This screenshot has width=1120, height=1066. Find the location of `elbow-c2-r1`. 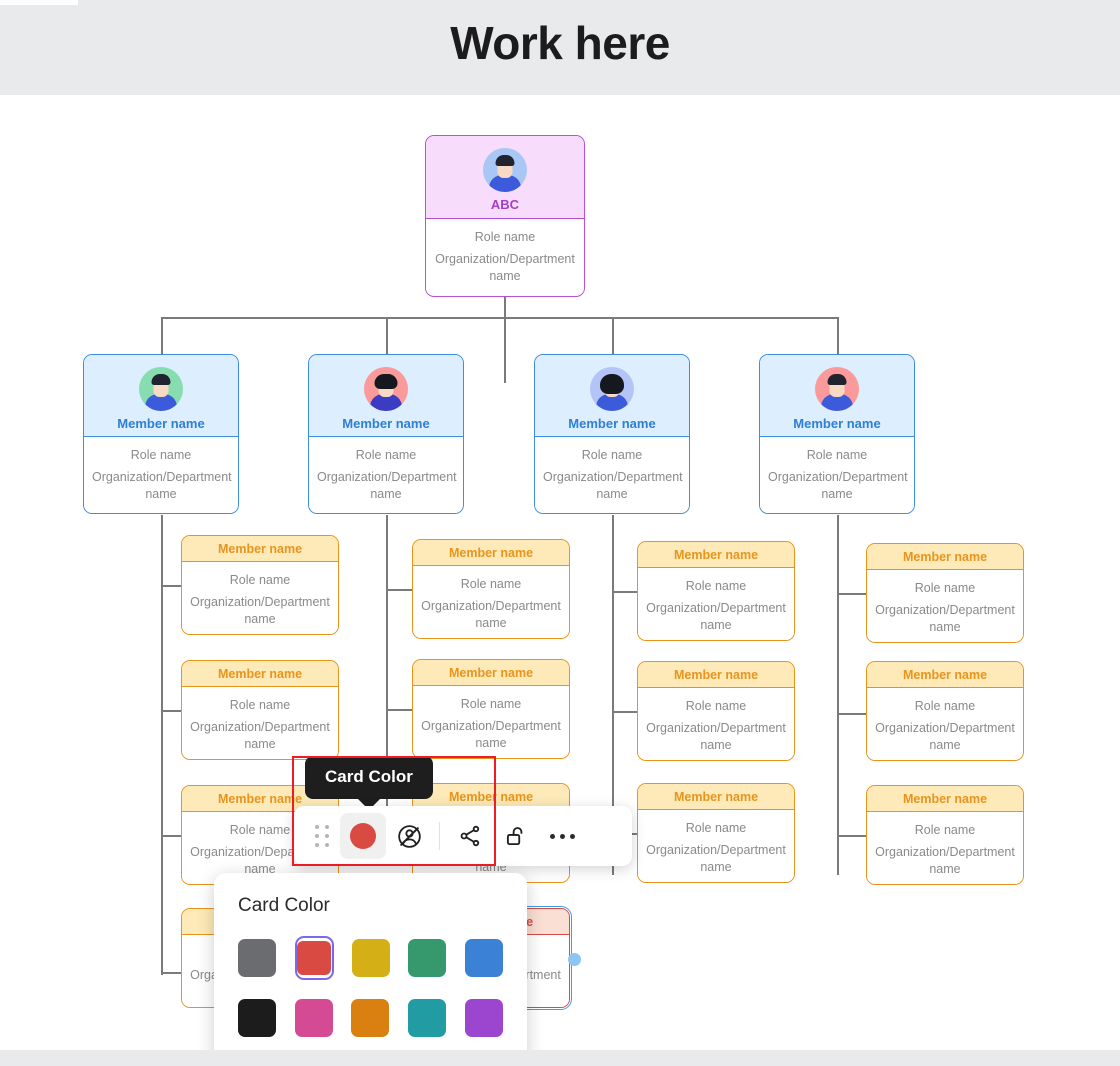

elbow-c2-r1 is located at coordinates (399, 590).